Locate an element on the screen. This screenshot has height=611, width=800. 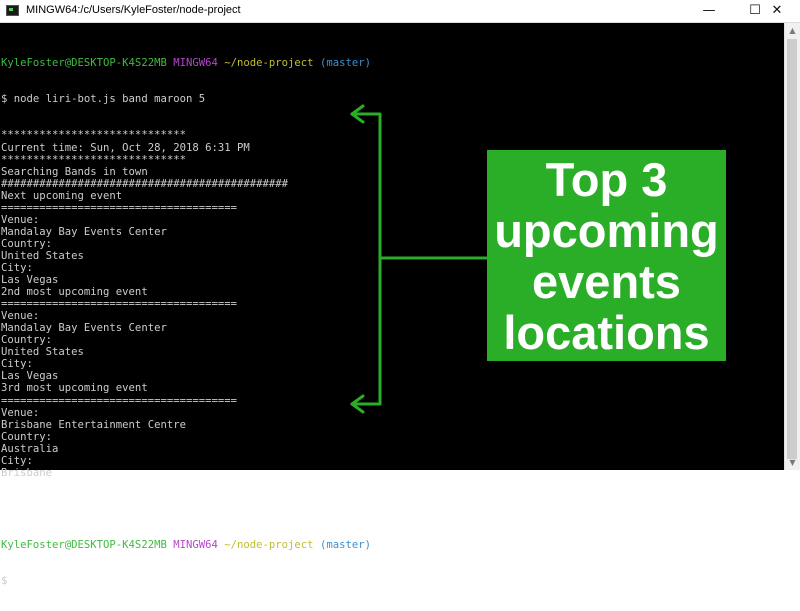
annotation-callout: Top 3 upcoming events locations is located at coordinates (606, 255).